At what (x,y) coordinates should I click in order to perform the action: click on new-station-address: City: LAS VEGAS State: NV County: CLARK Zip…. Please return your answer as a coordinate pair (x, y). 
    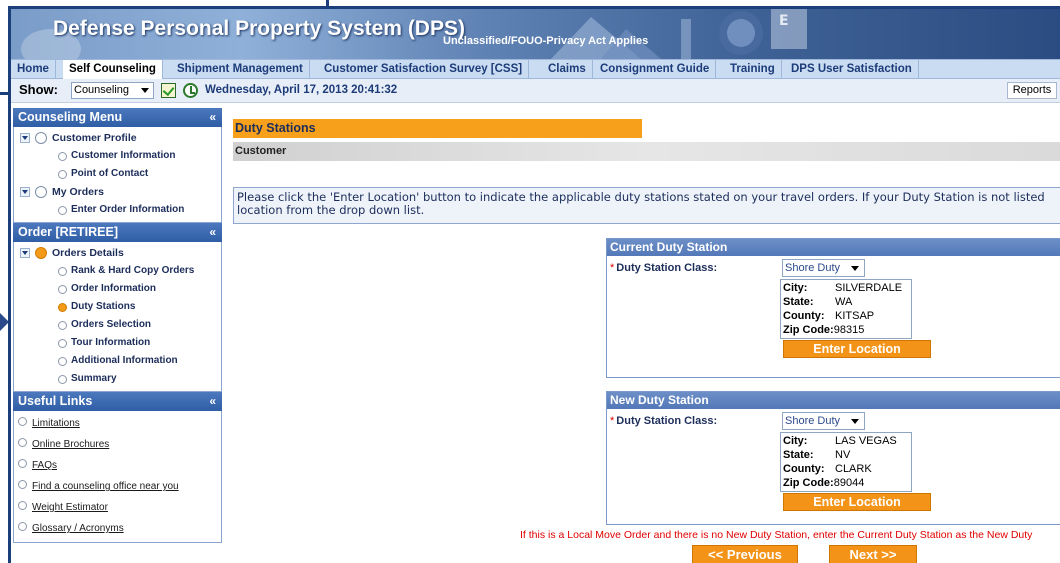
    Looking at the image, I should click on (846, 462).